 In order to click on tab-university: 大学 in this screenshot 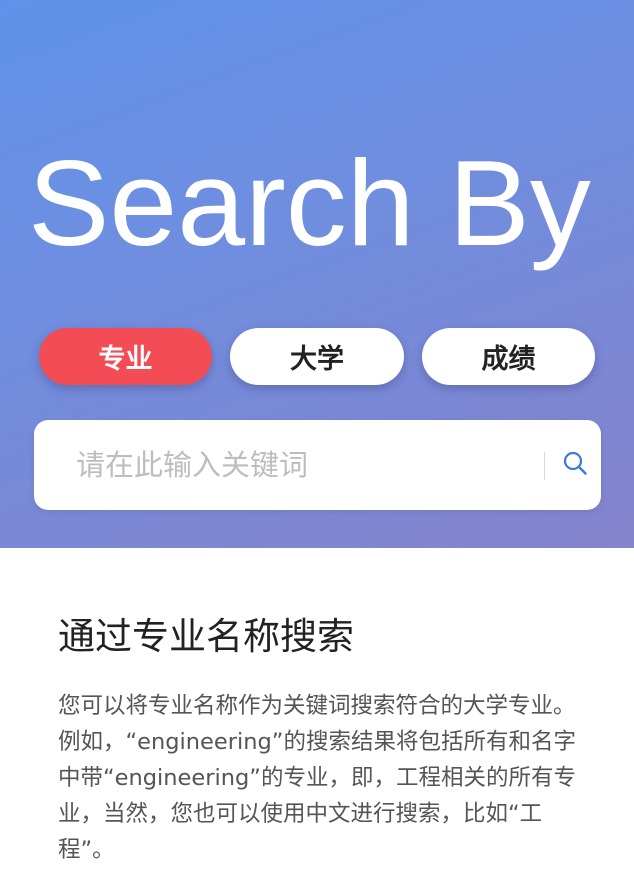, I will do `click(317, 356)`.